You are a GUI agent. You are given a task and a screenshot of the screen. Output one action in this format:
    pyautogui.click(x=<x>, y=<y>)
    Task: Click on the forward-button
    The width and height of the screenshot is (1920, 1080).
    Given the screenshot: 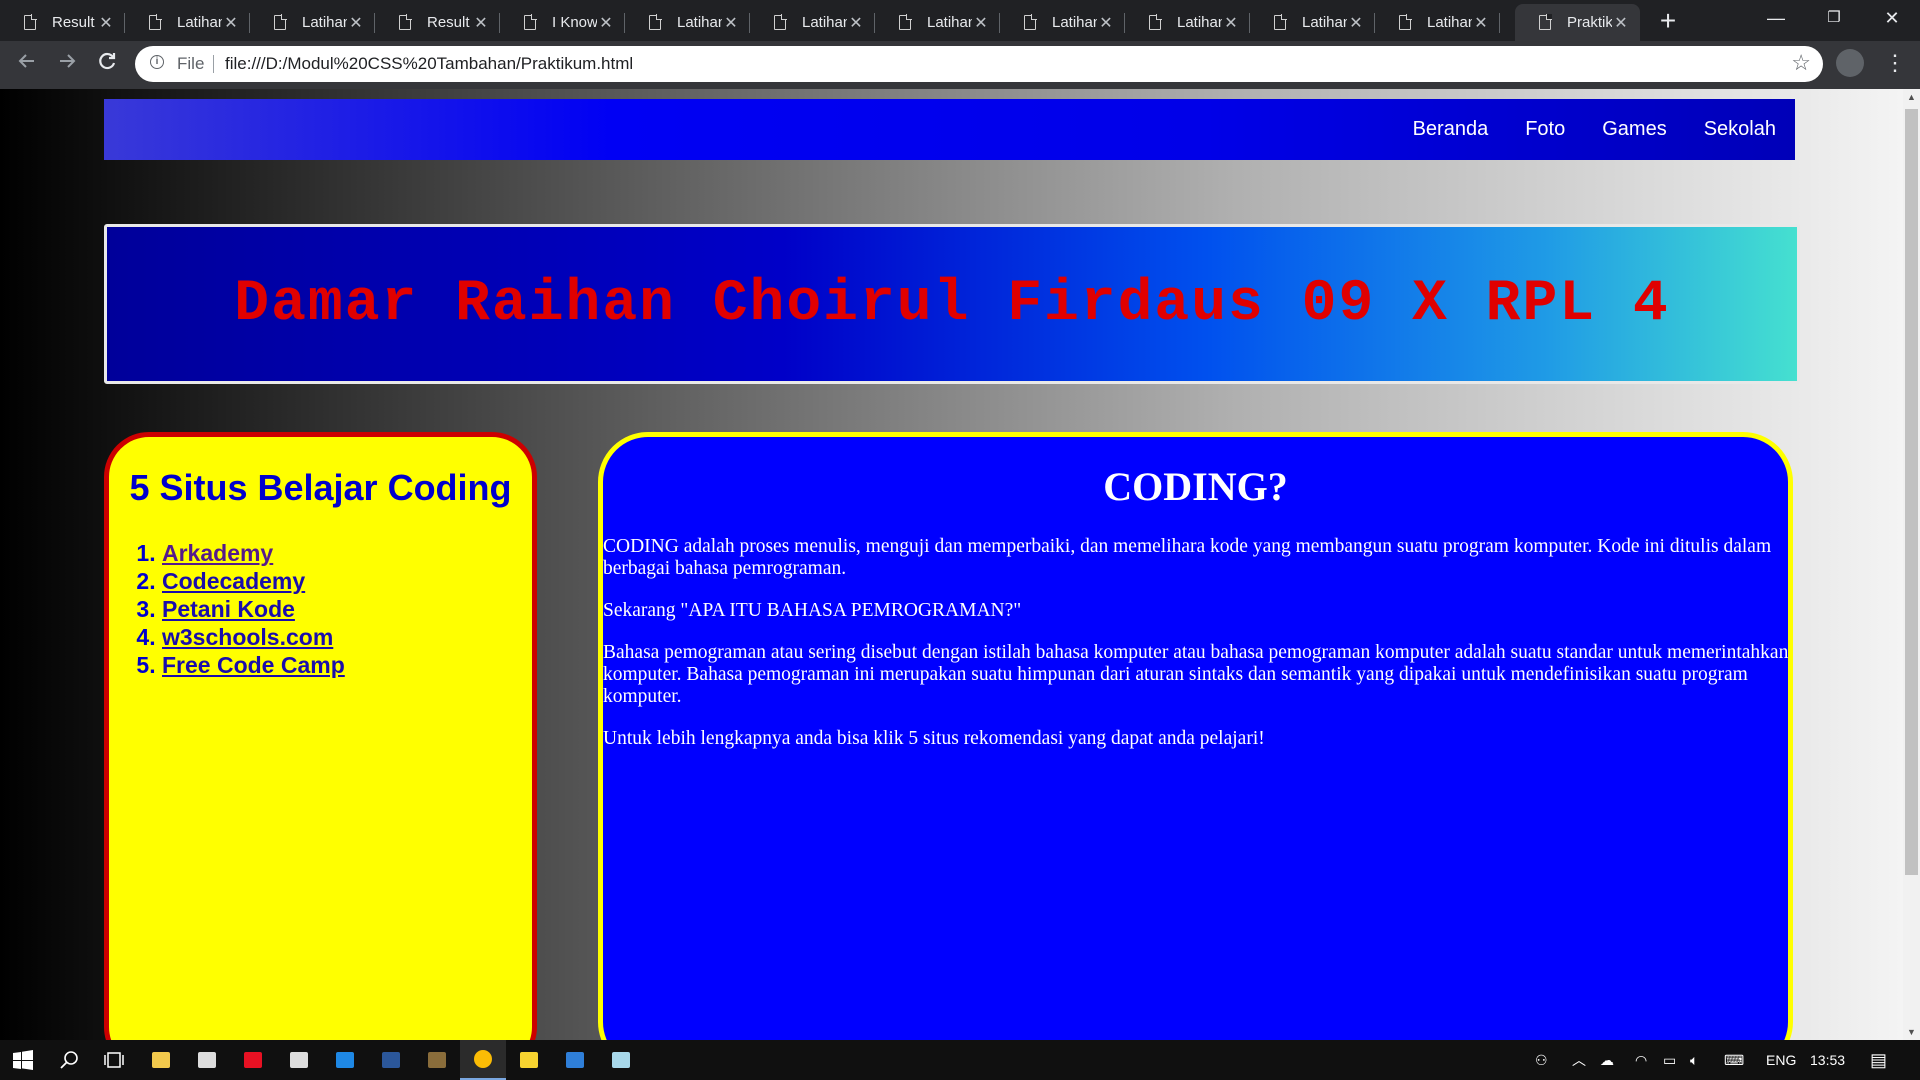 What is the action you would take?
    pyautogui.click(x=67, y=65)
    